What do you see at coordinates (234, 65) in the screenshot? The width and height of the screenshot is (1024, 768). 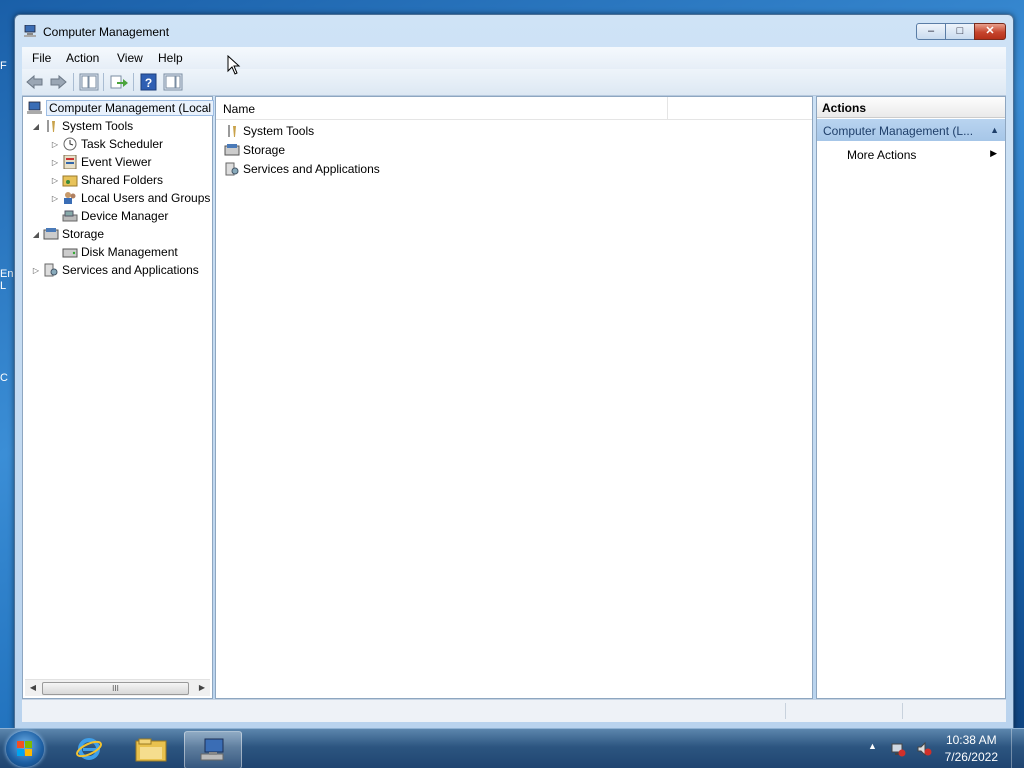 I see `mouse-cursor-icon` at bounding box center [234, 65].